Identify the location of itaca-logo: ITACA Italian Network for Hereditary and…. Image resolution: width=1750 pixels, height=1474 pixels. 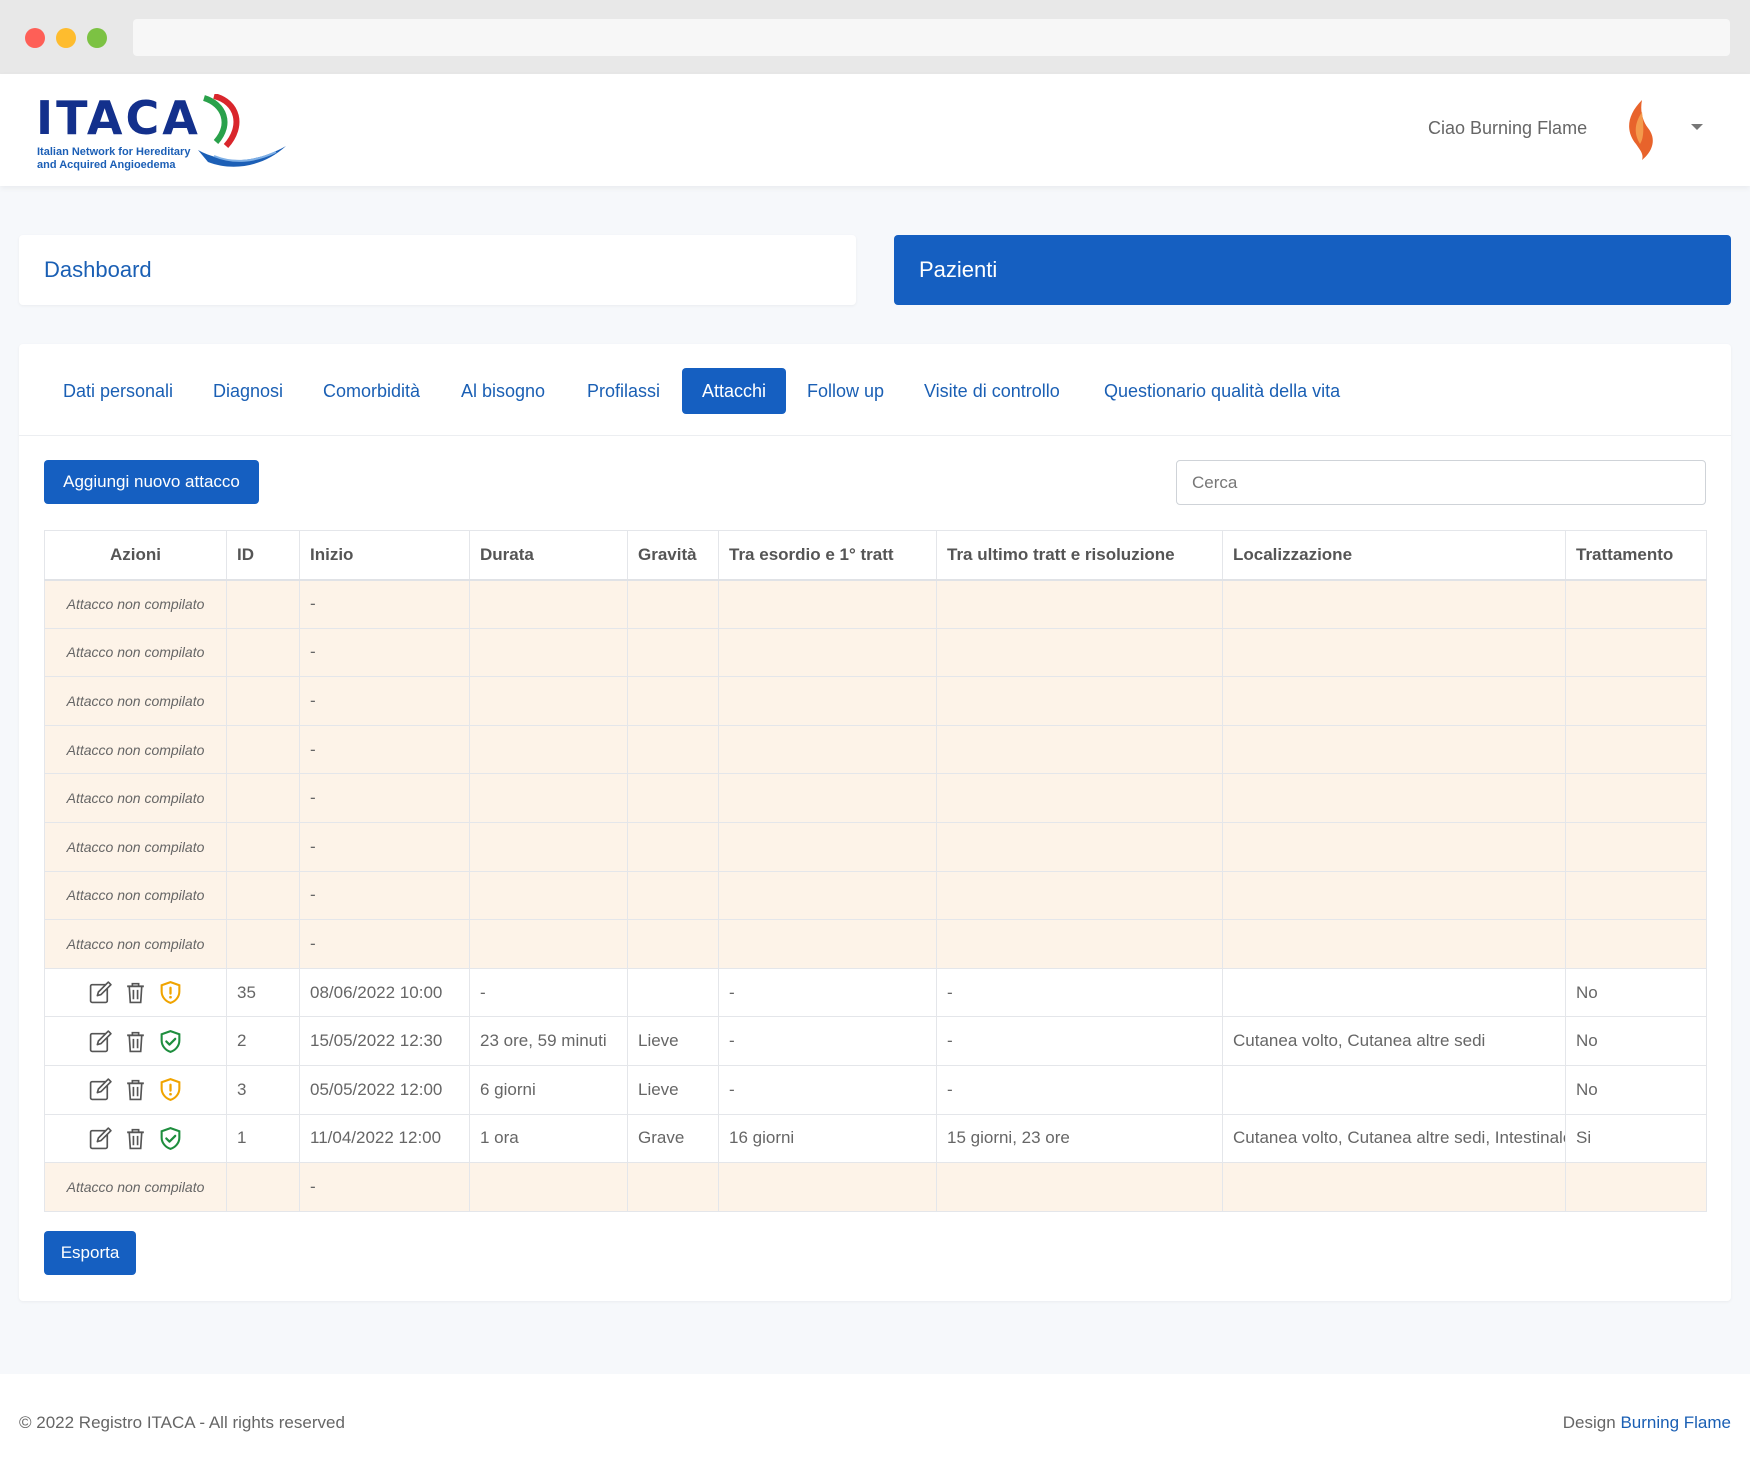
(161, 131).